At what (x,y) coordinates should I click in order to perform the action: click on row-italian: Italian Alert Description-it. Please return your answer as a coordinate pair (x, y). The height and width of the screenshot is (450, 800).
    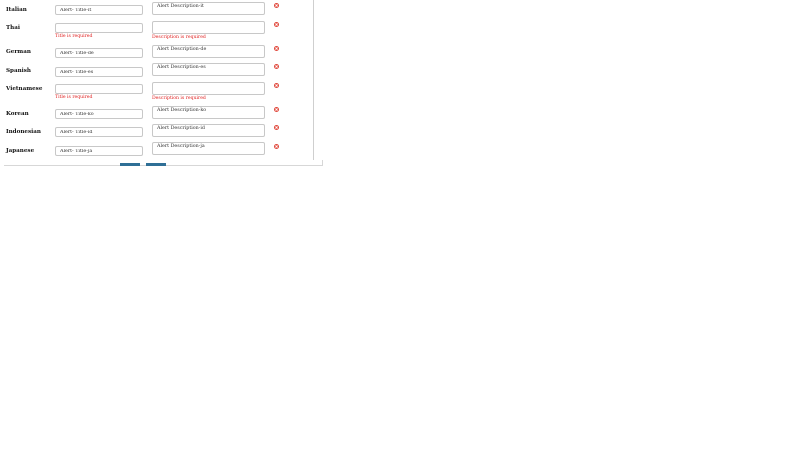
    Looking at the image, I should click on (156, 10).